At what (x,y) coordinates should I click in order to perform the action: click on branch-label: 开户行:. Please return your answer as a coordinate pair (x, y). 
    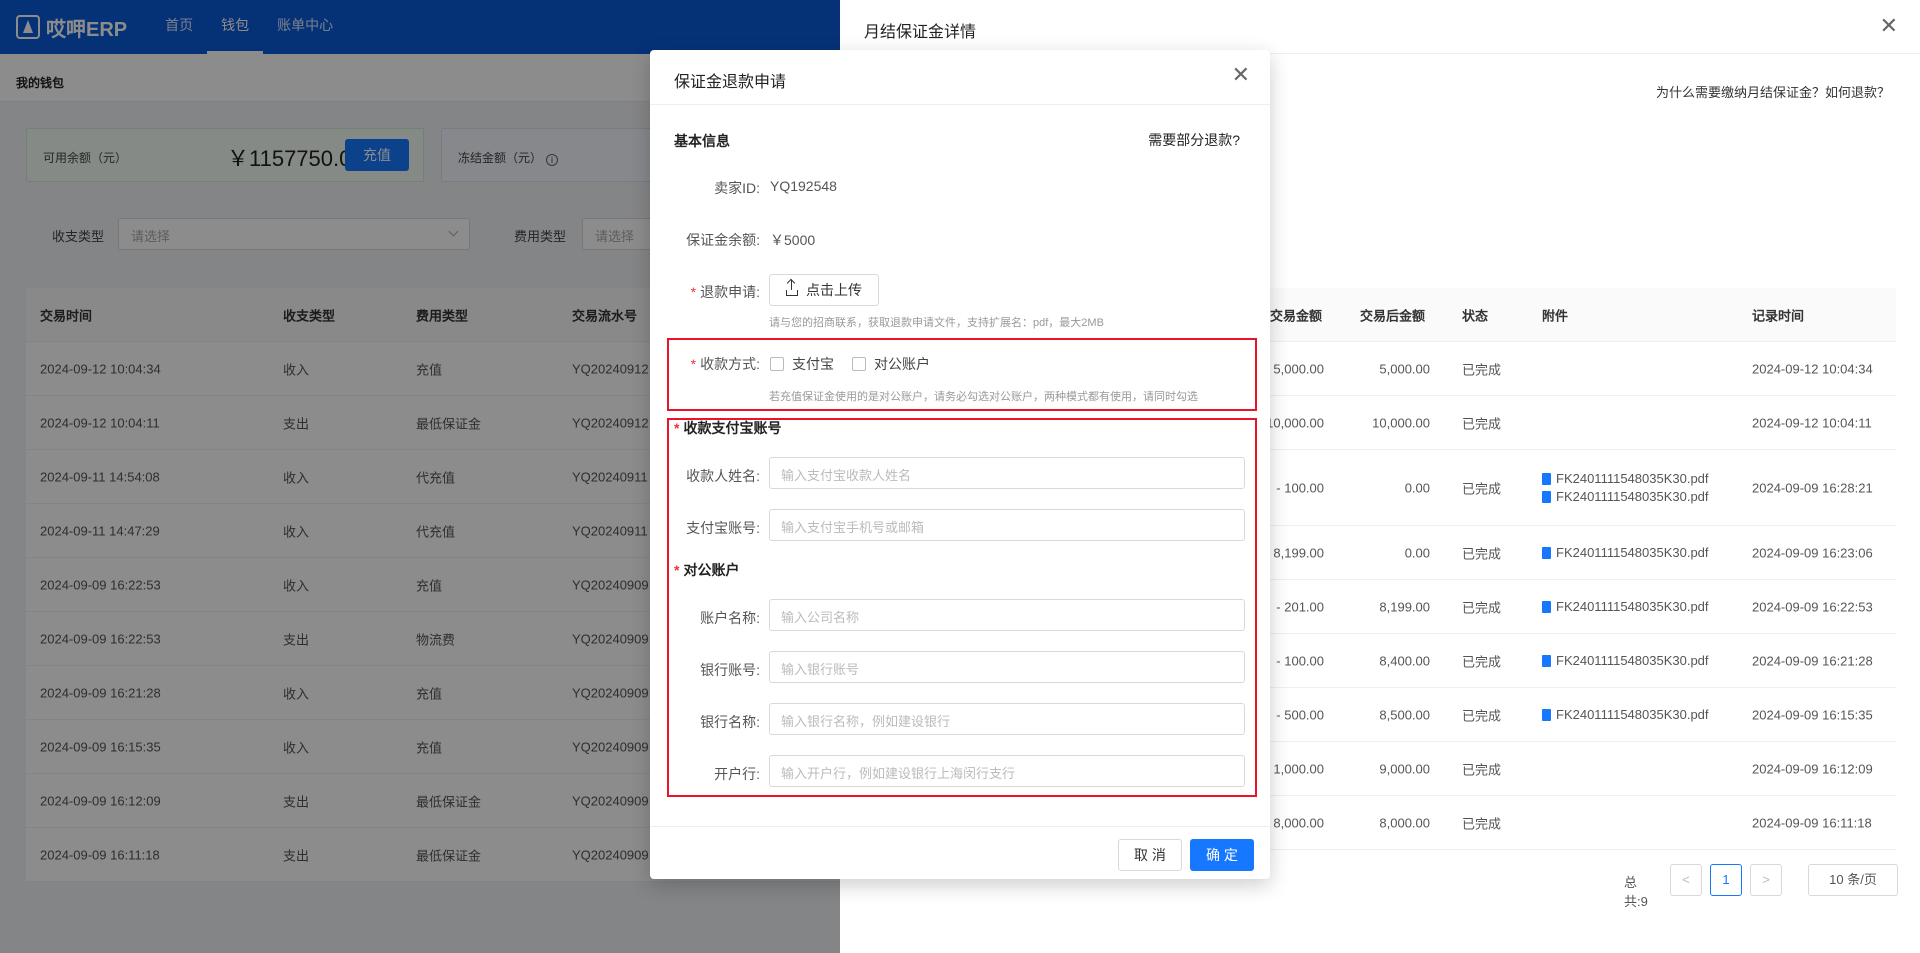
    Looking at the image, I should click on (737, 774).